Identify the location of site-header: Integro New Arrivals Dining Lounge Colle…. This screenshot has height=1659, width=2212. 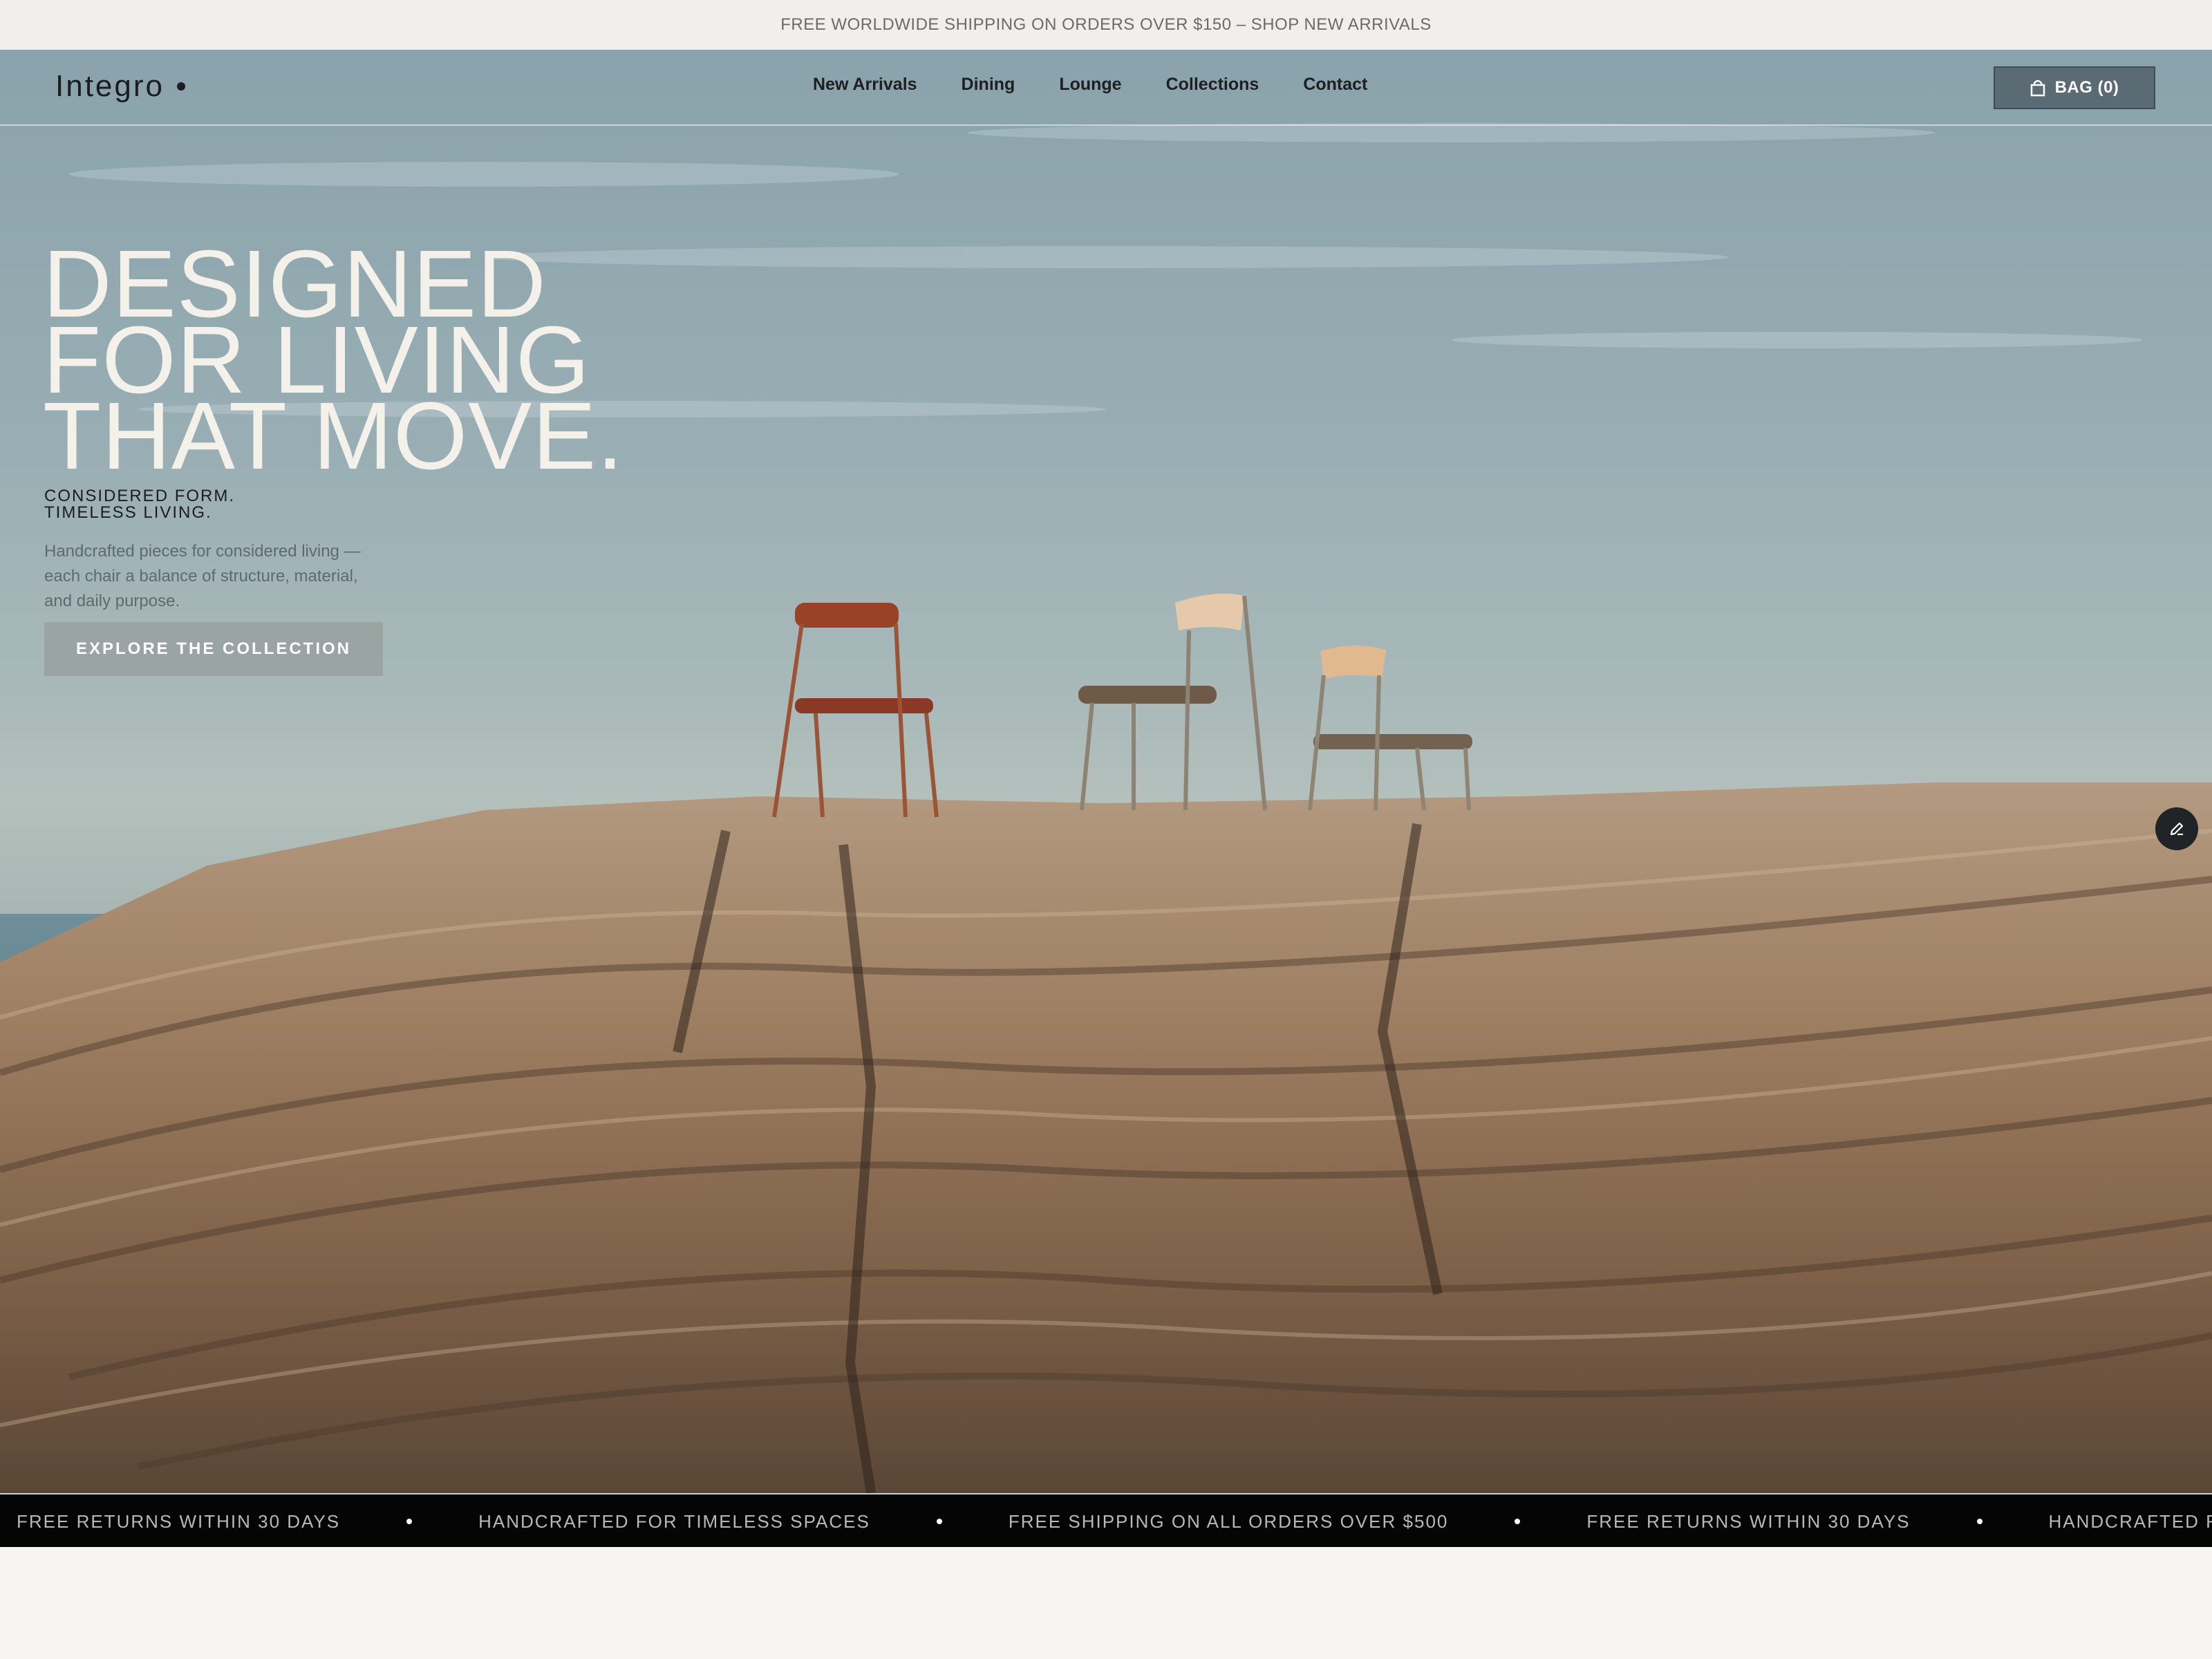
(1106, 88).